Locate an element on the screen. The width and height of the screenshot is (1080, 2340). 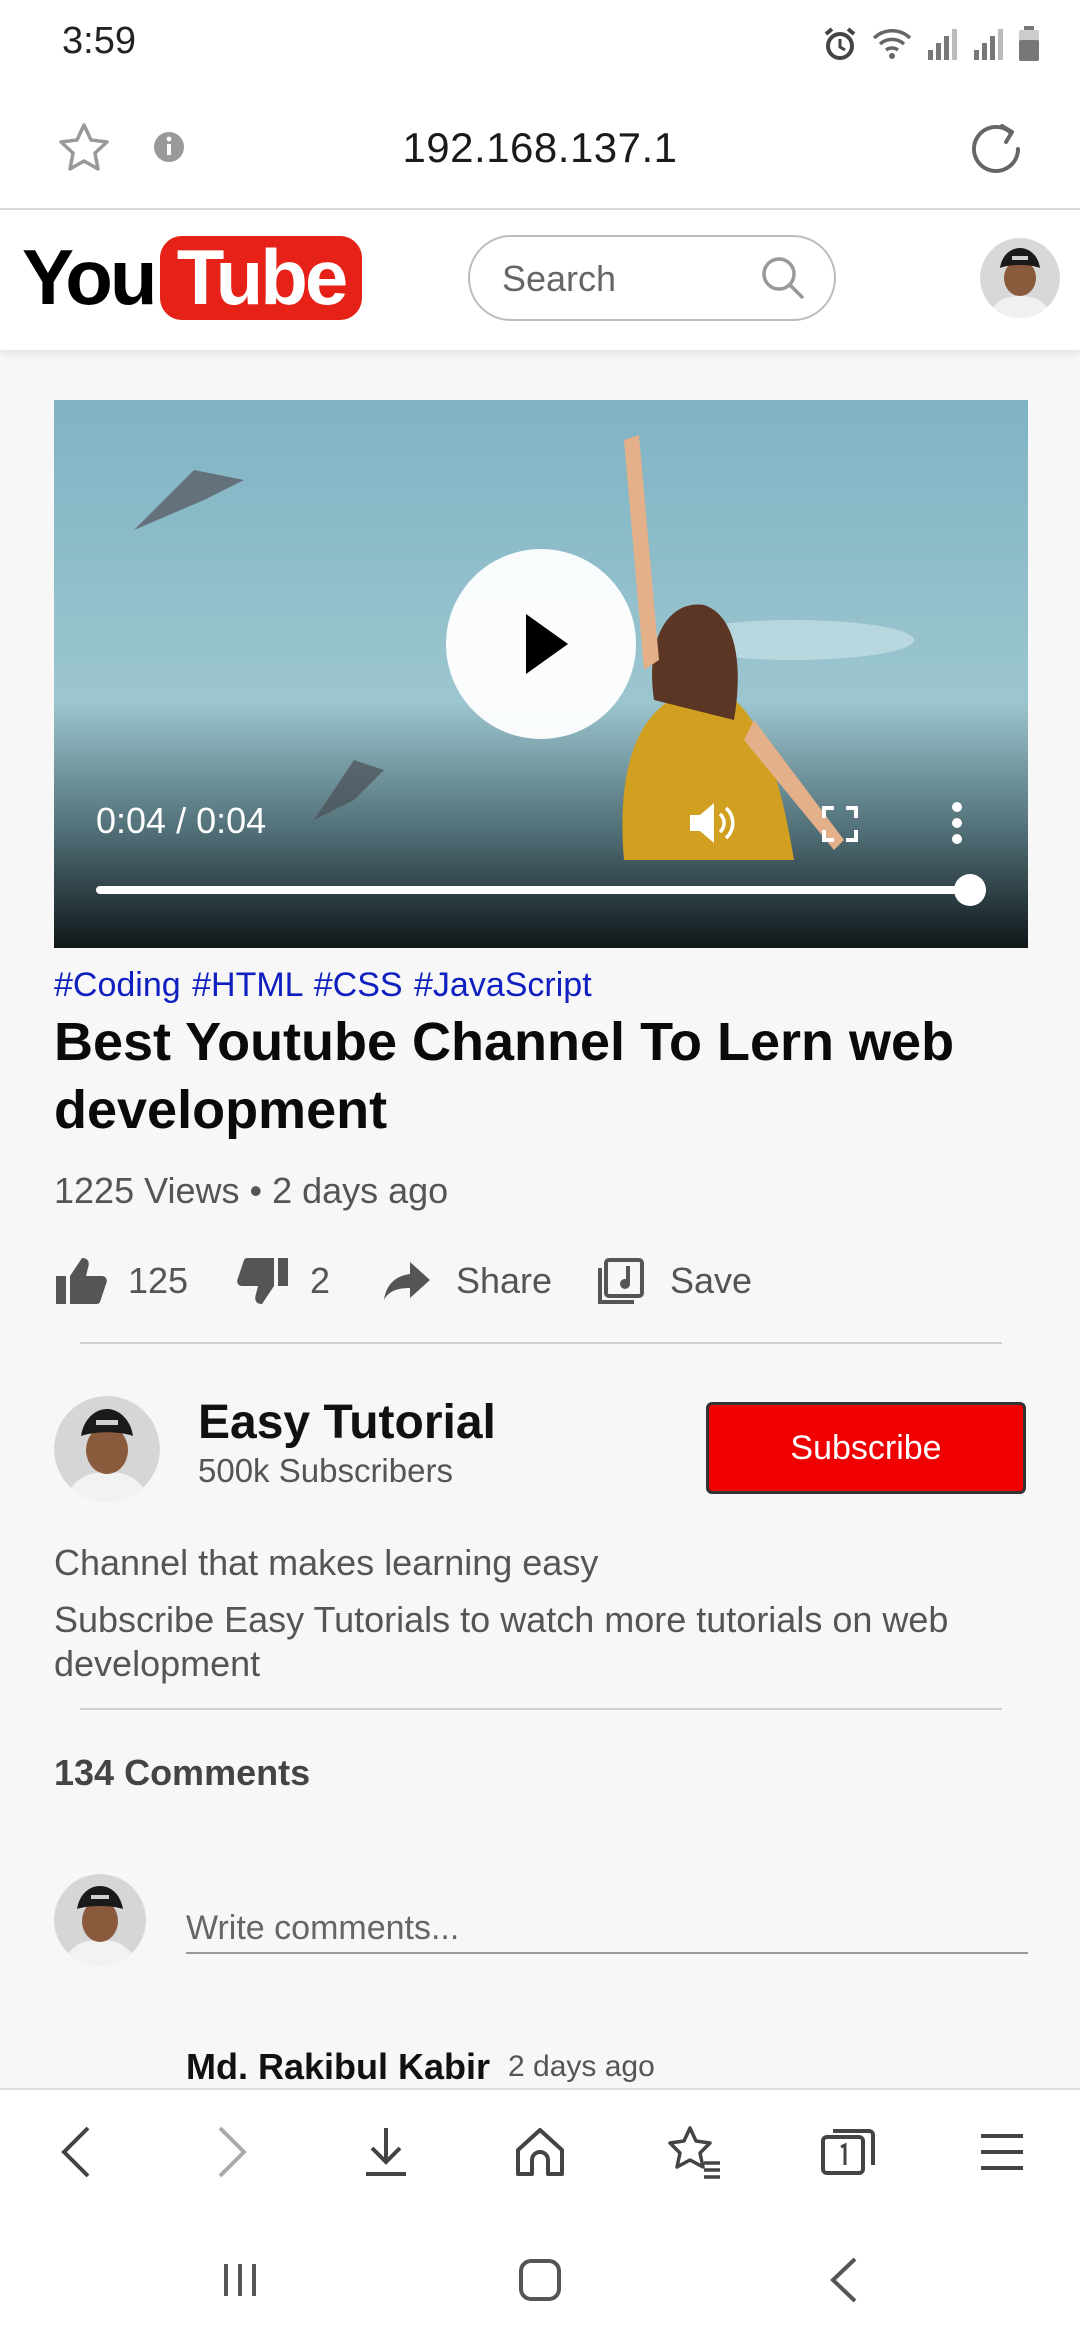
signal-1-icon is located at coordinates (942, 44).